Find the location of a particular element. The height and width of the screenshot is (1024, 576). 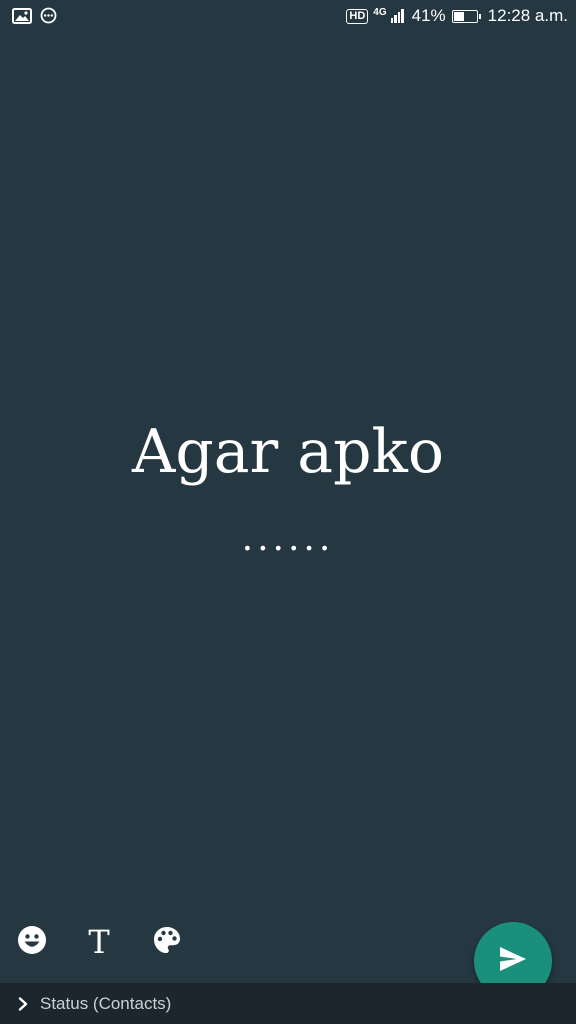

battery-level-fill is located at coordinates (458, 16).